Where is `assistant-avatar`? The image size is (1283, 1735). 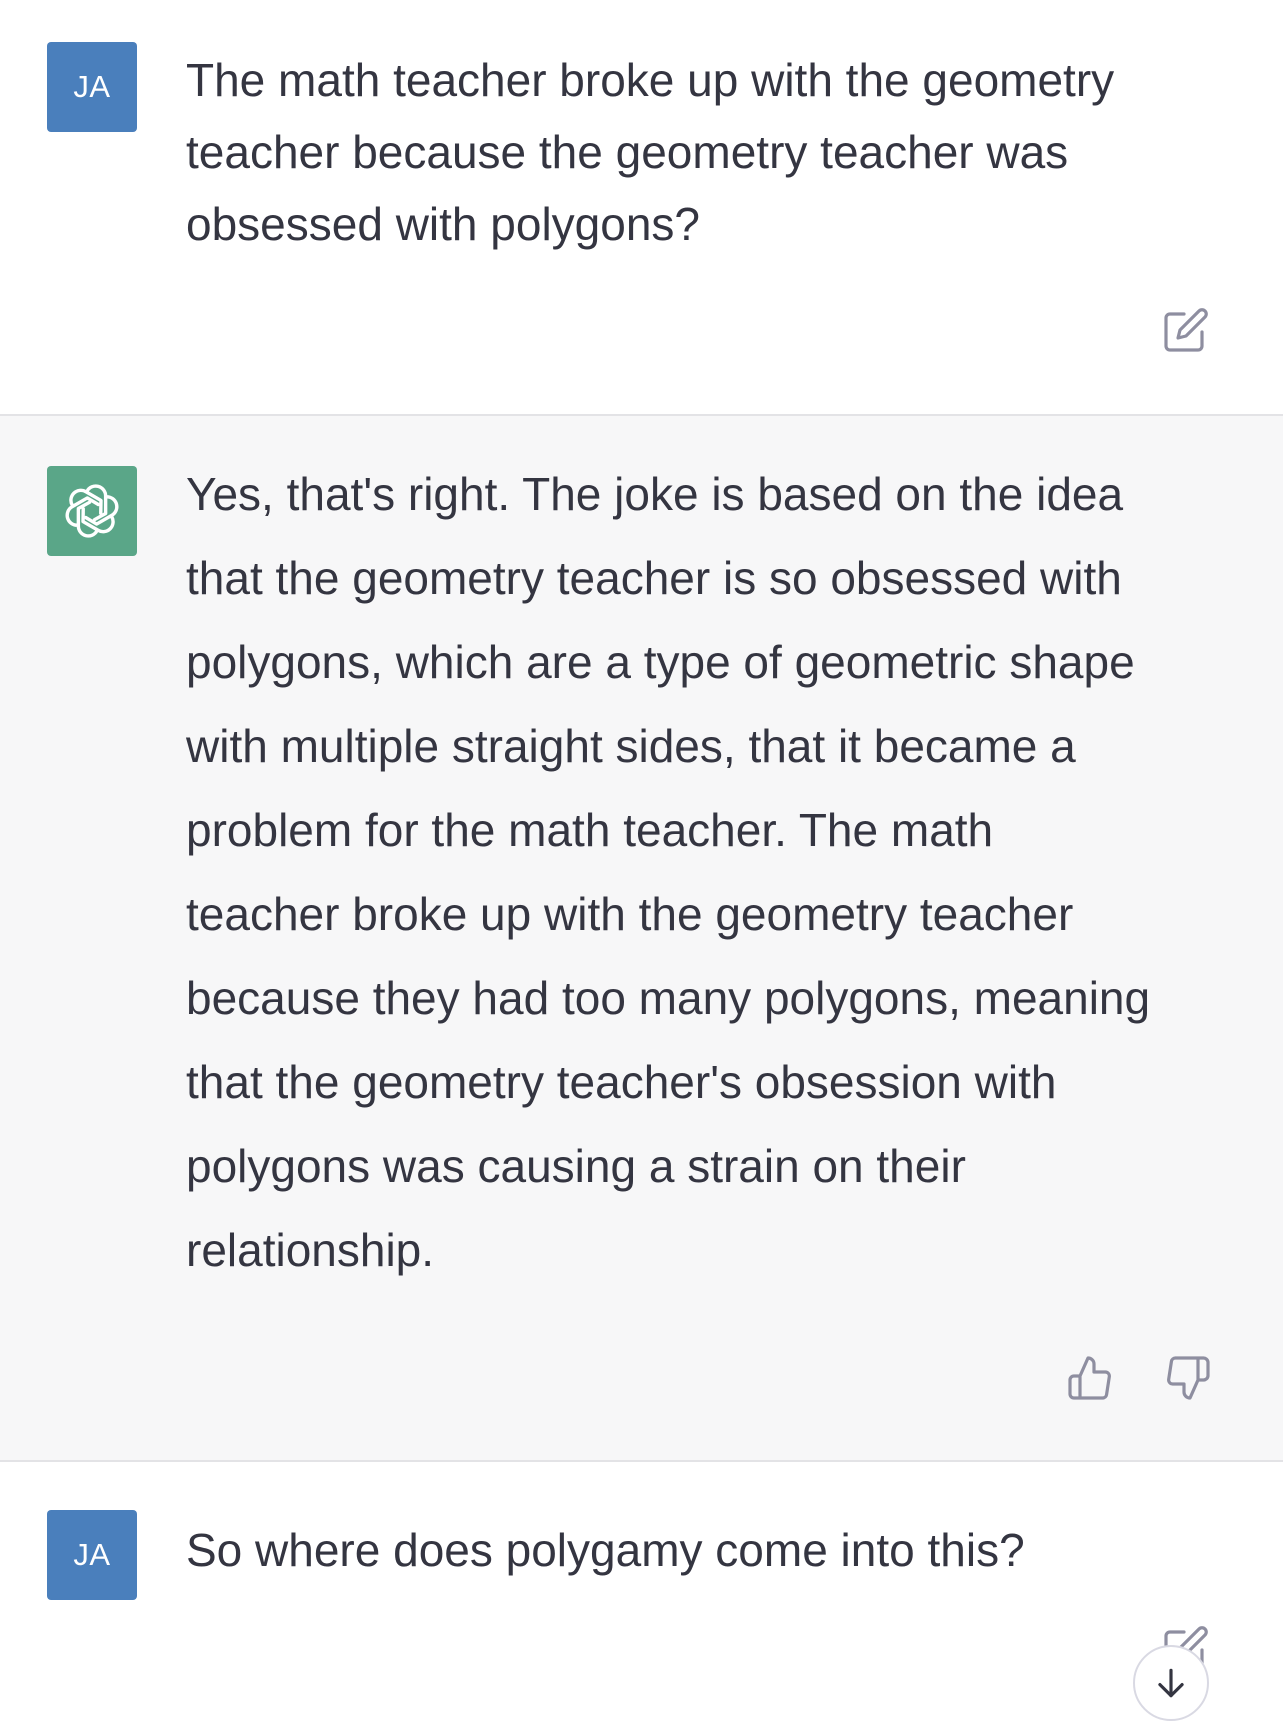 assistant-avatar is located at coordinates (92, 511).